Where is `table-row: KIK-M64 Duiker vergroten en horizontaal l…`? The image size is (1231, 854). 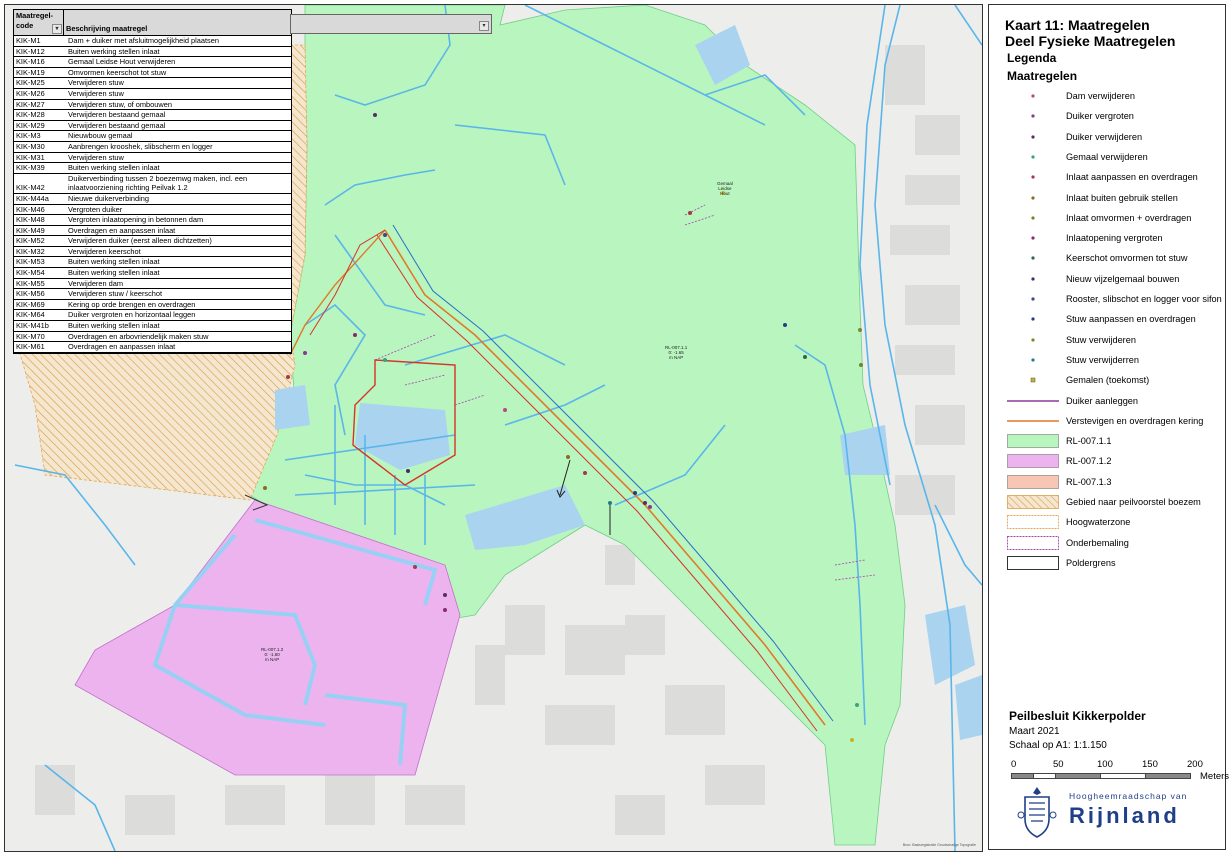
table-row: KIK-M64 Duiker vergroten en horizontaal l… is located at coordinates (152, 316).